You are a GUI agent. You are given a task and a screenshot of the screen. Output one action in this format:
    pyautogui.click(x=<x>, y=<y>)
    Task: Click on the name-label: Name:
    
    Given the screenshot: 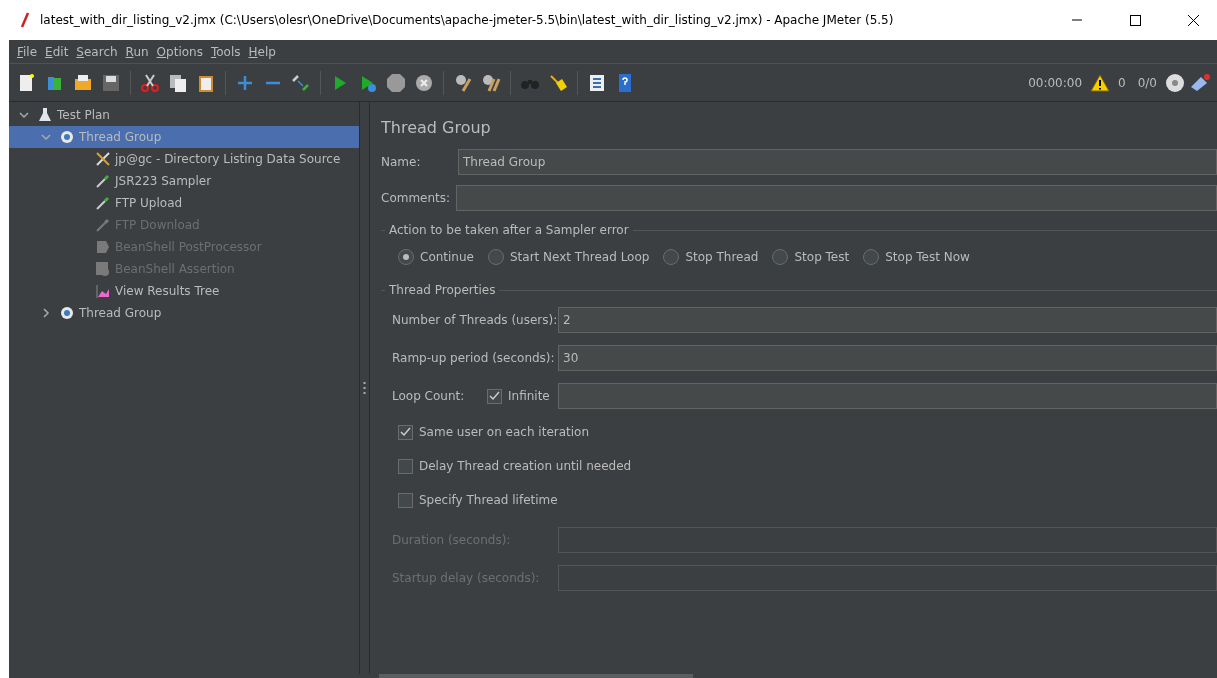 What is the action you would take?
    pyautogui.click(x=401, y=162)
    